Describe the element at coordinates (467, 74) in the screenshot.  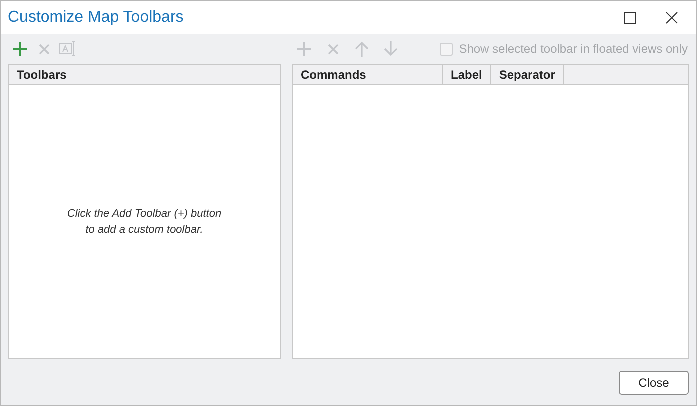
I see `column-header: Label` at that location.